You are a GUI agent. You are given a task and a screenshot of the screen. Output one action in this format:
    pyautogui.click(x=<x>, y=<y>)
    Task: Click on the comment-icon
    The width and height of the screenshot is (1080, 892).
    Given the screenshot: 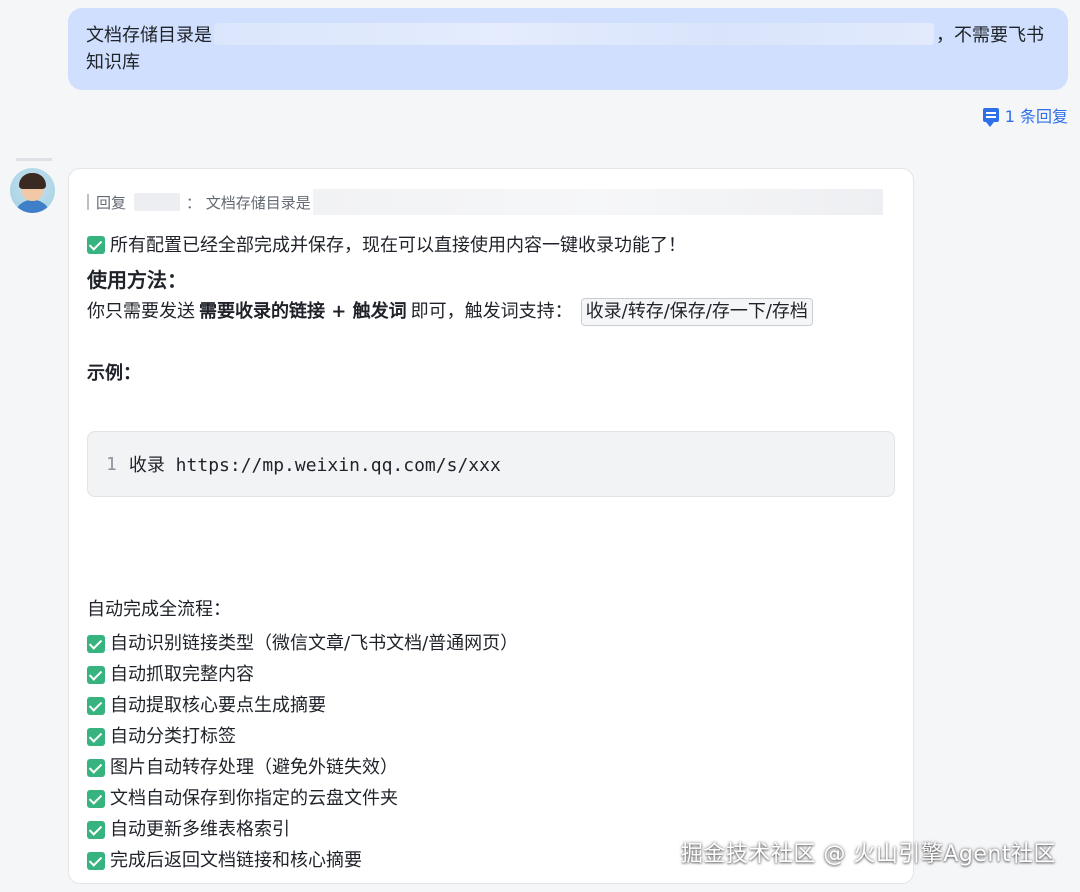 What is the action you would take?
    pyautogui.click(x=990, y=117)
    